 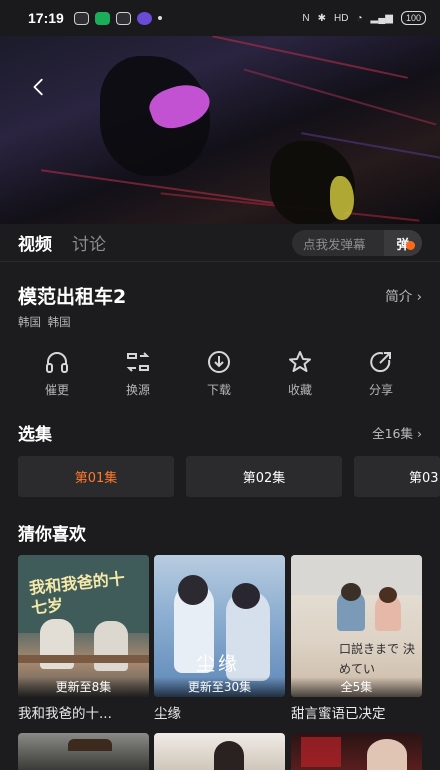 I want to click on danmu-bar: 点我发弹幕 弹, so click(x=357, y=243).